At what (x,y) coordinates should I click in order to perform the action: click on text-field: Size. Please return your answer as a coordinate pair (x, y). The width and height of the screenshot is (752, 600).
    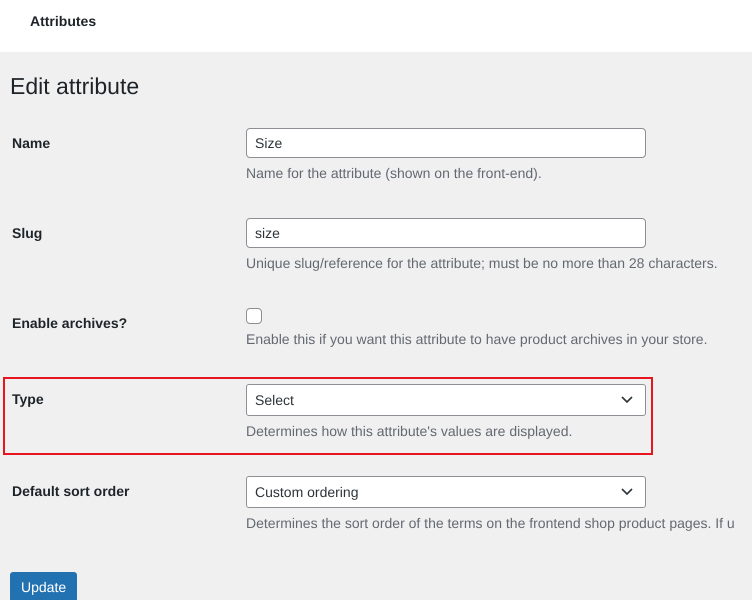
    Looking at the image, I should click on (446, 143).